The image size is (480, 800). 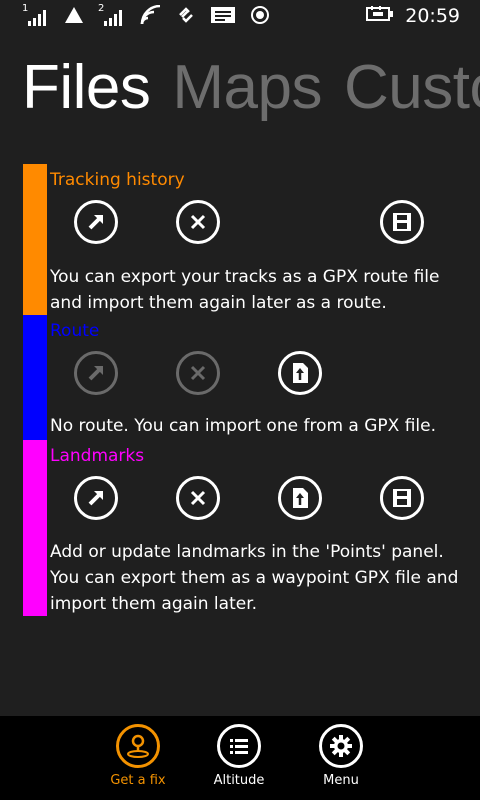 I want to click on signal-sim1-icon: 1, so click(x=36, y=15).